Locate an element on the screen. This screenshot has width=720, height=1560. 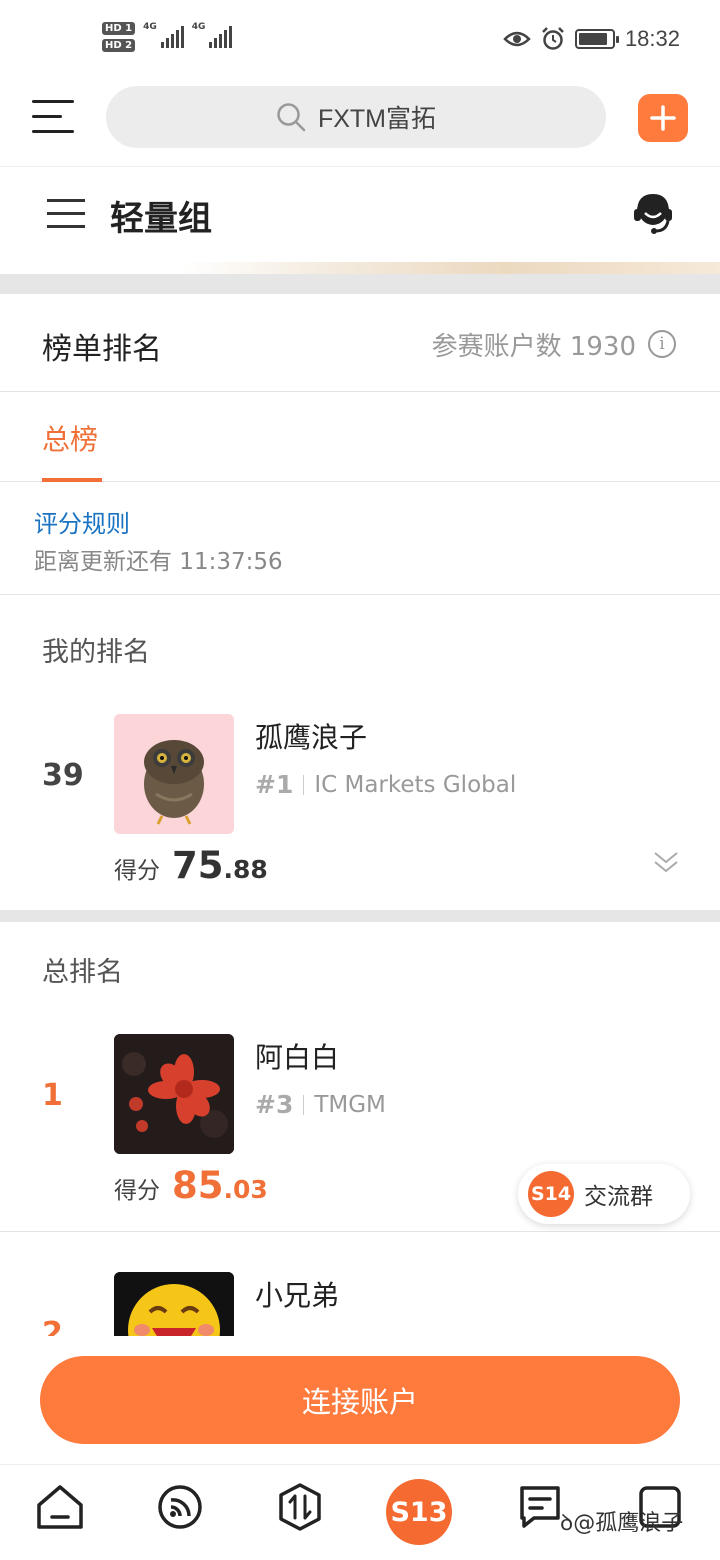
score: 得分 85 .03 is located at coordinates (191, 1185).